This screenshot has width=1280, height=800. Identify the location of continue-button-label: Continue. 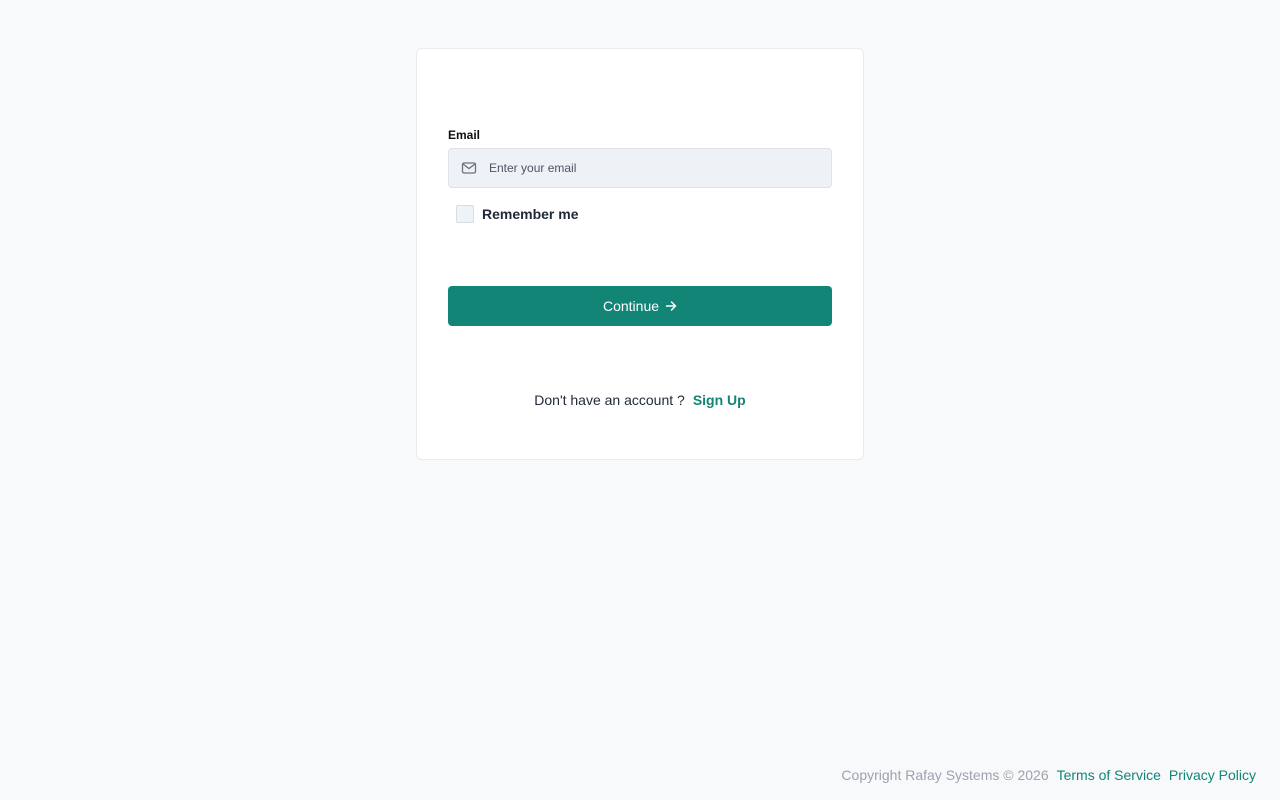
(631, 306).